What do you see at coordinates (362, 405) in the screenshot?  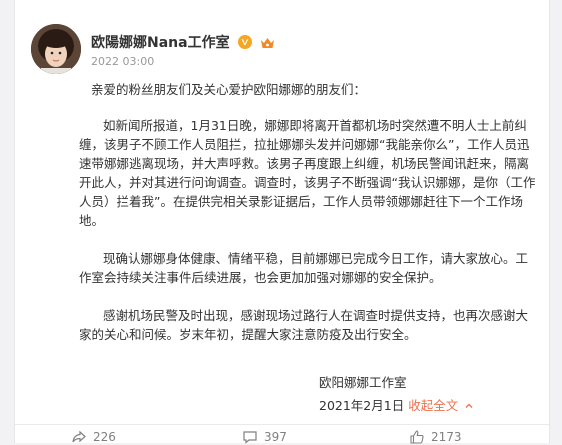 I see `post-date: 2021年2月1日` at bounding box center [362, 405].